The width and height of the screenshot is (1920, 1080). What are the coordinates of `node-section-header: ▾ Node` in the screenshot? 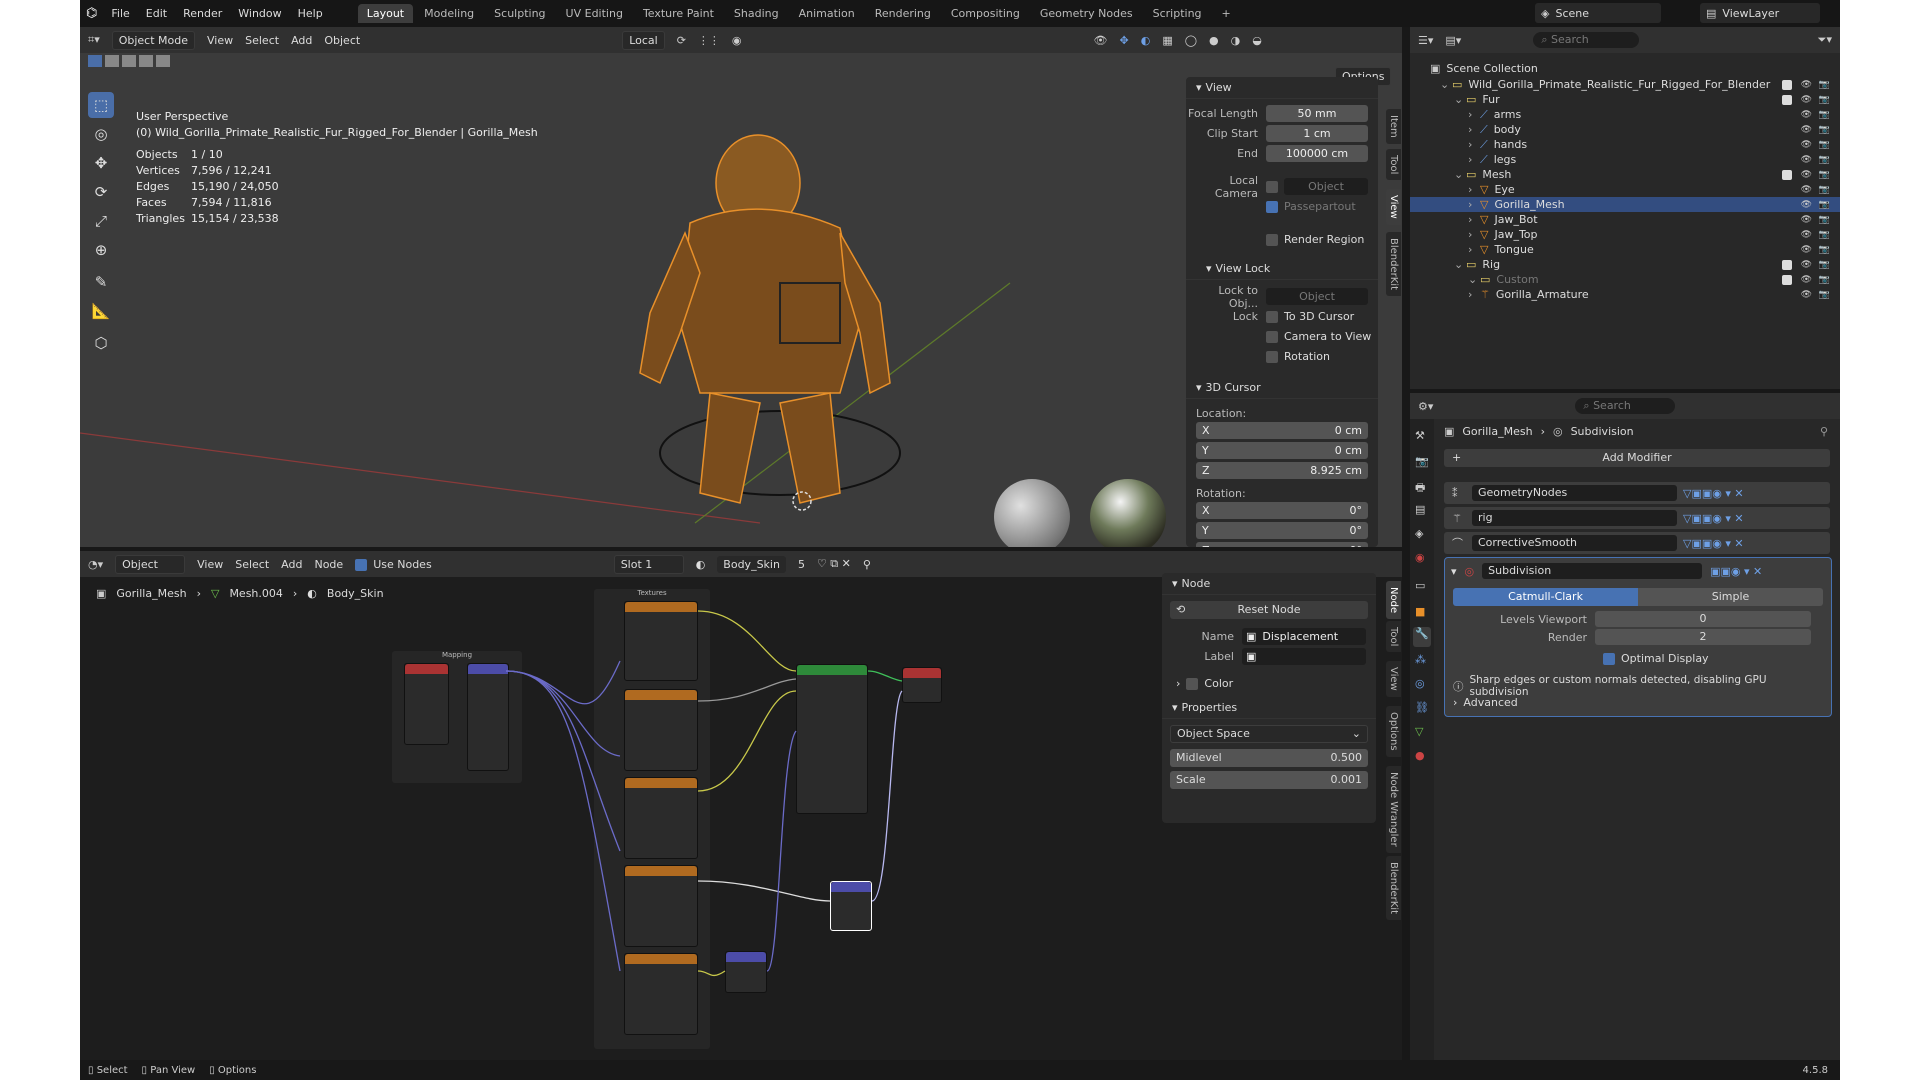 It's located at (1269, 584).